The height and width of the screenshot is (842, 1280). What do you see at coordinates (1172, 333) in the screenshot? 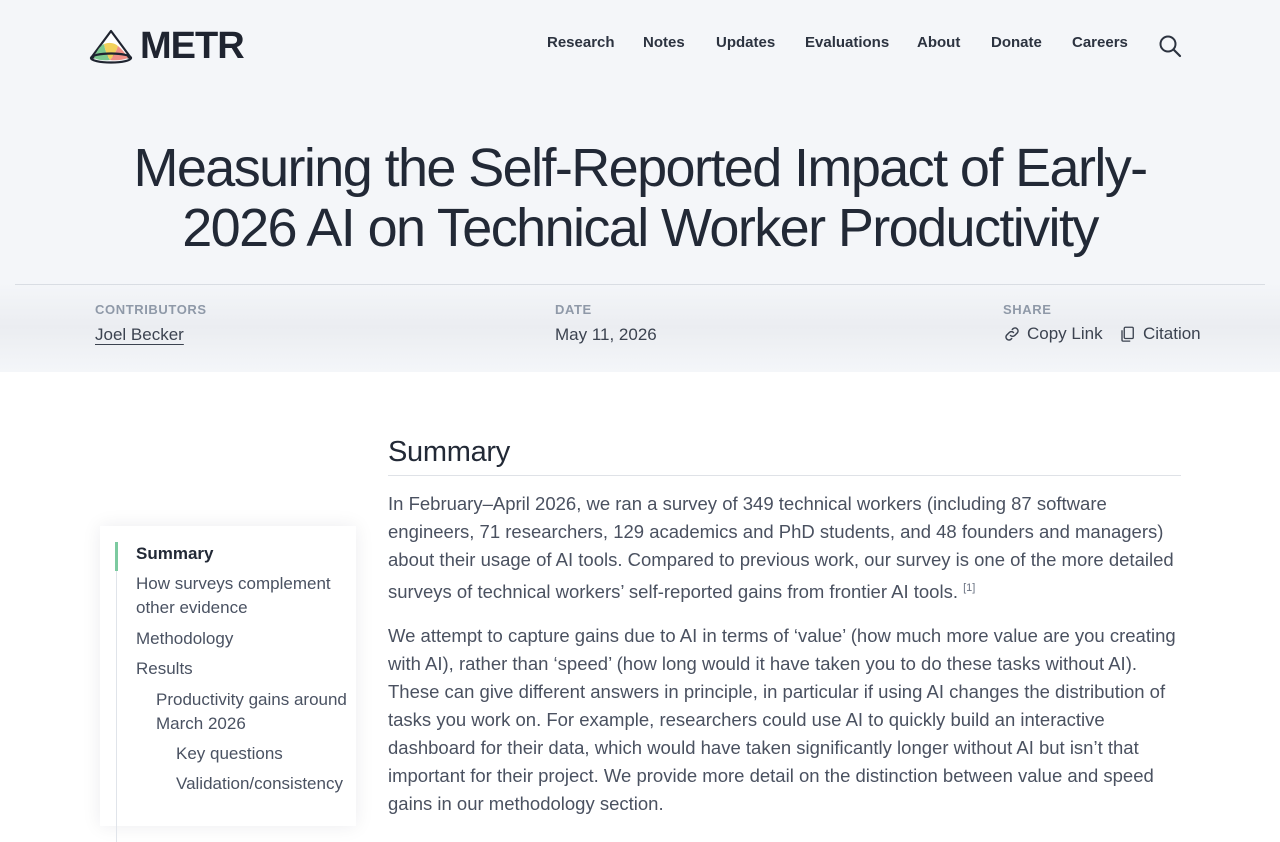
I see `citation-label: Citation` at bounding box center [1172, 333].